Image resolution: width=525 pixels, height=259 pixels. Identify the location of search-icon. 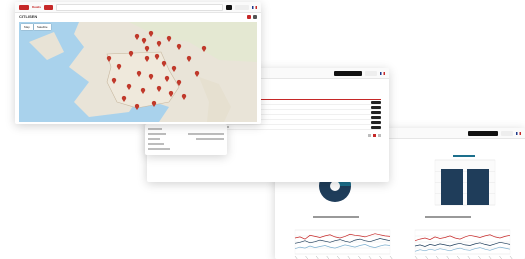
(229, 7).